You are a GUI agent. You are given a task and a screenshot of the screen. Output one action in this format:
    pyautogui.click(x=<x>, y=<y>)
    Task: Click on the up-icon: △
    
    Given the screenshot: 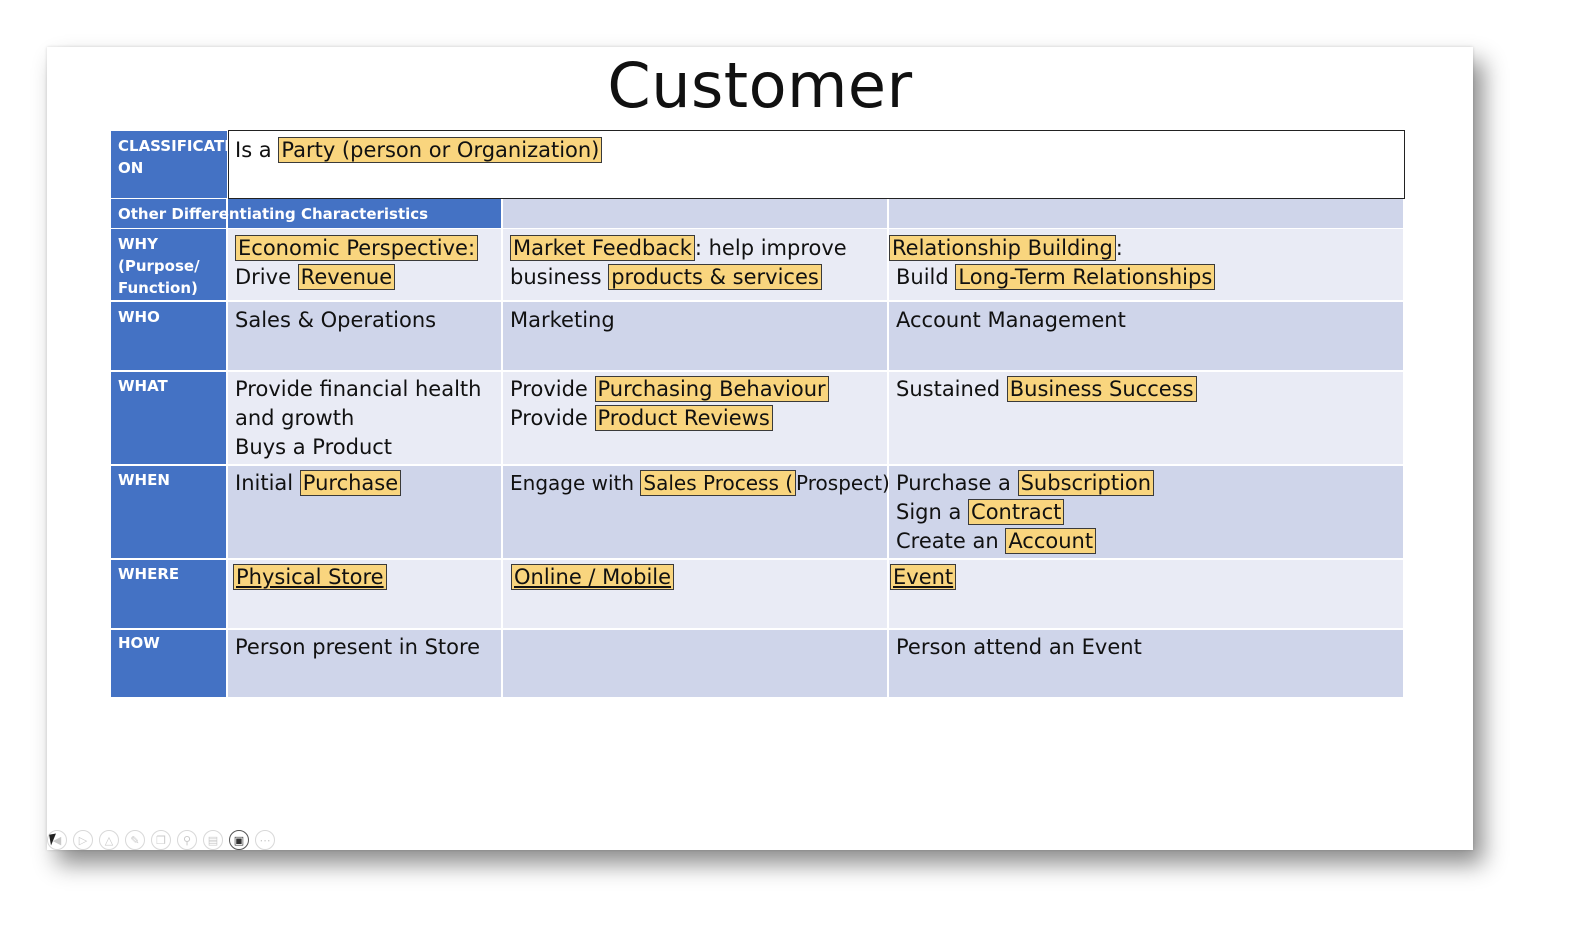 What is the action you would take?
    pyautogui.click(x=109, y=840)
    